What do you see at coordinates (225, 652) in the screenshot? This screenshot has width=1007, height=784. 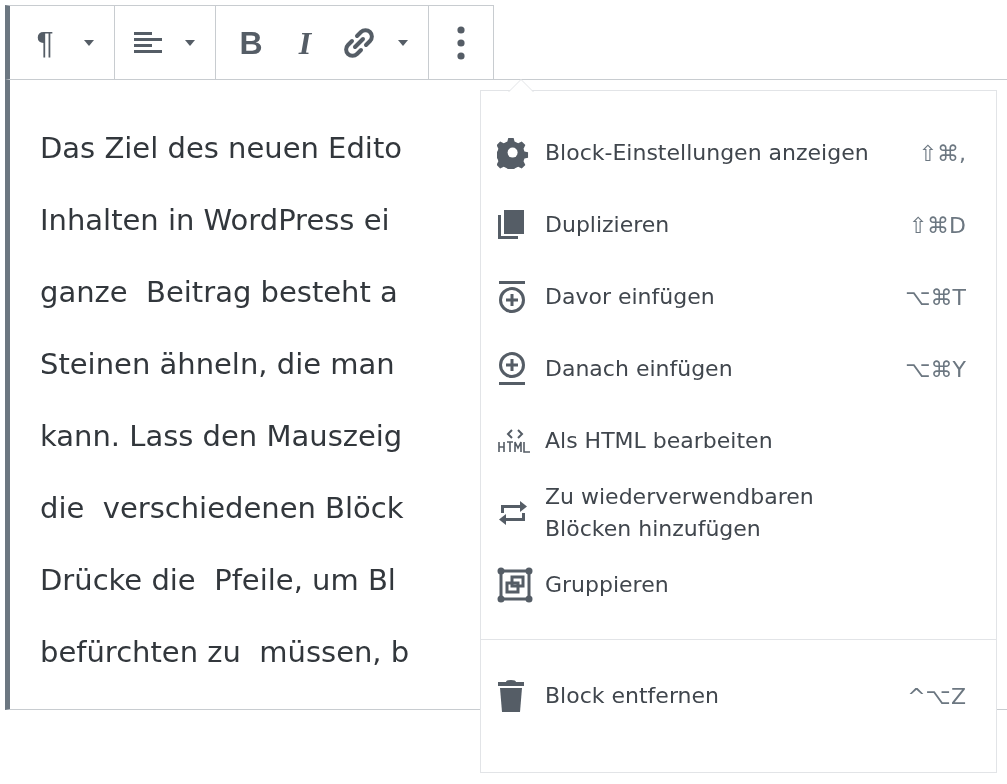 I see `paragraph-line: befürchten zu müssen, b` at bounding box center [225, 652].